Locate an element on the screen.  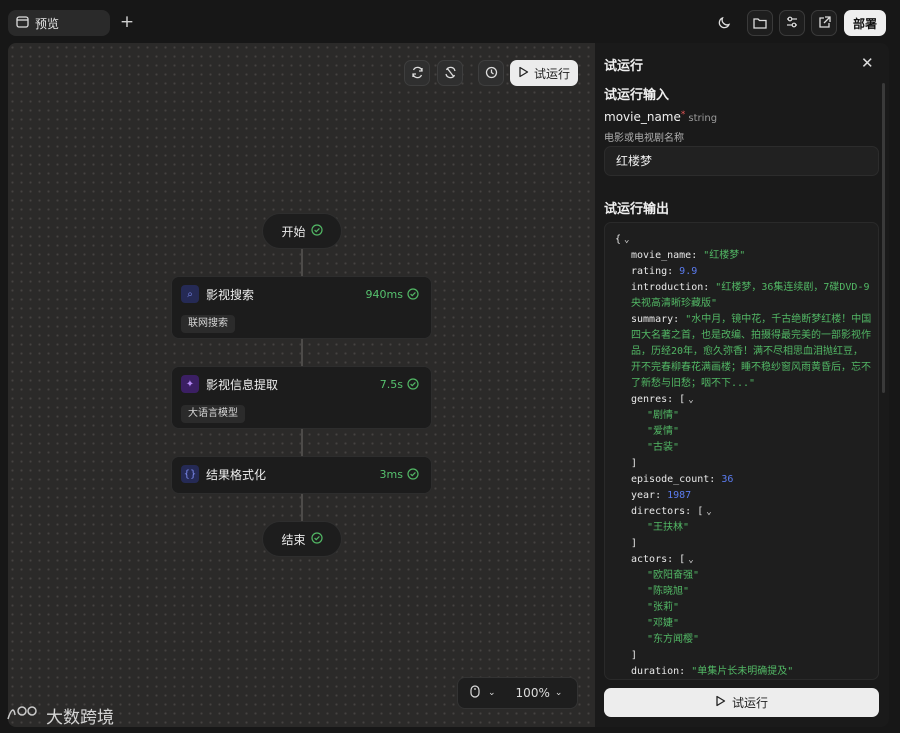
json-row: actors: [⌄ is located at coordinates (744, 560).